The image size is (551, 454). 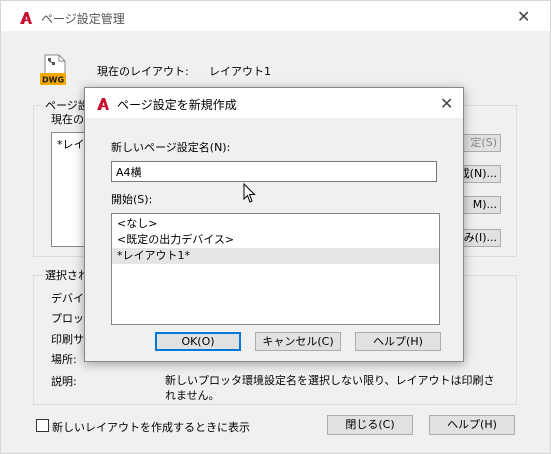 What do you see at coordinates (64, 381) in the screenshot?
I see `description-label: 説明:` at bounding box center [64, 381].